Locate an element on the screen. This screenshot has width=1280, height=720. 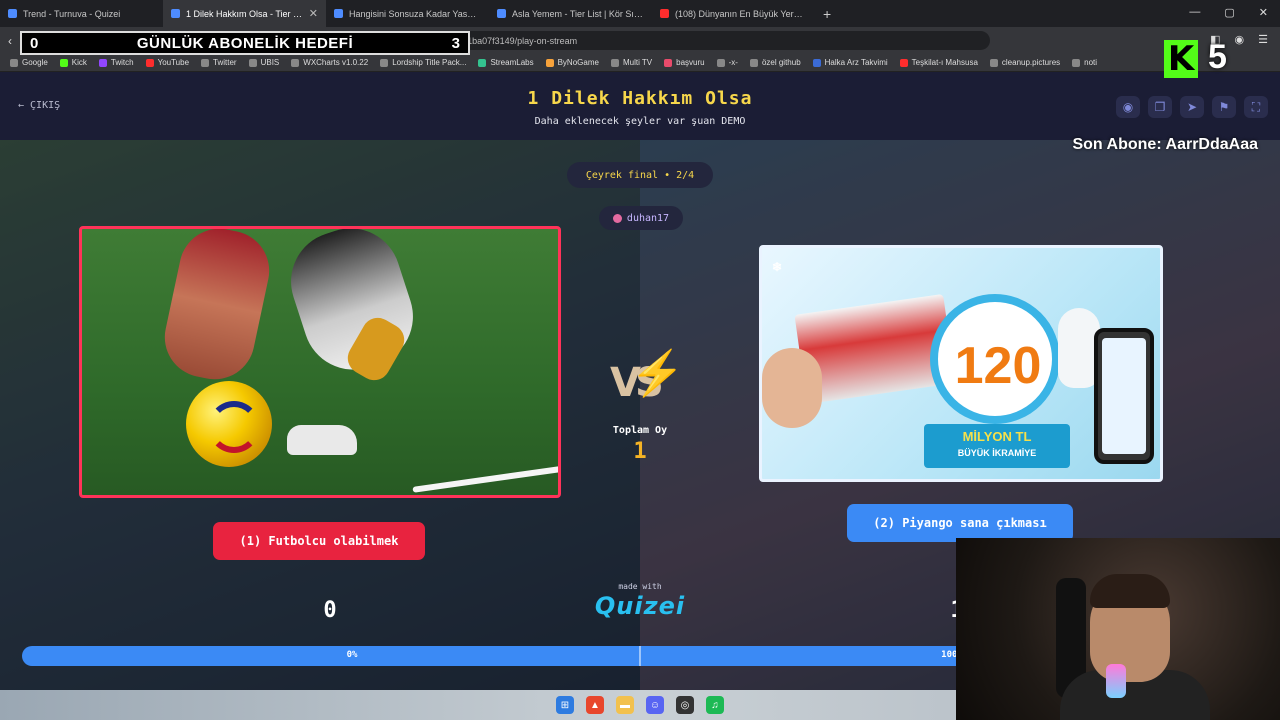
maximize-icon: ▢ is located at coordinates (1229, 12).